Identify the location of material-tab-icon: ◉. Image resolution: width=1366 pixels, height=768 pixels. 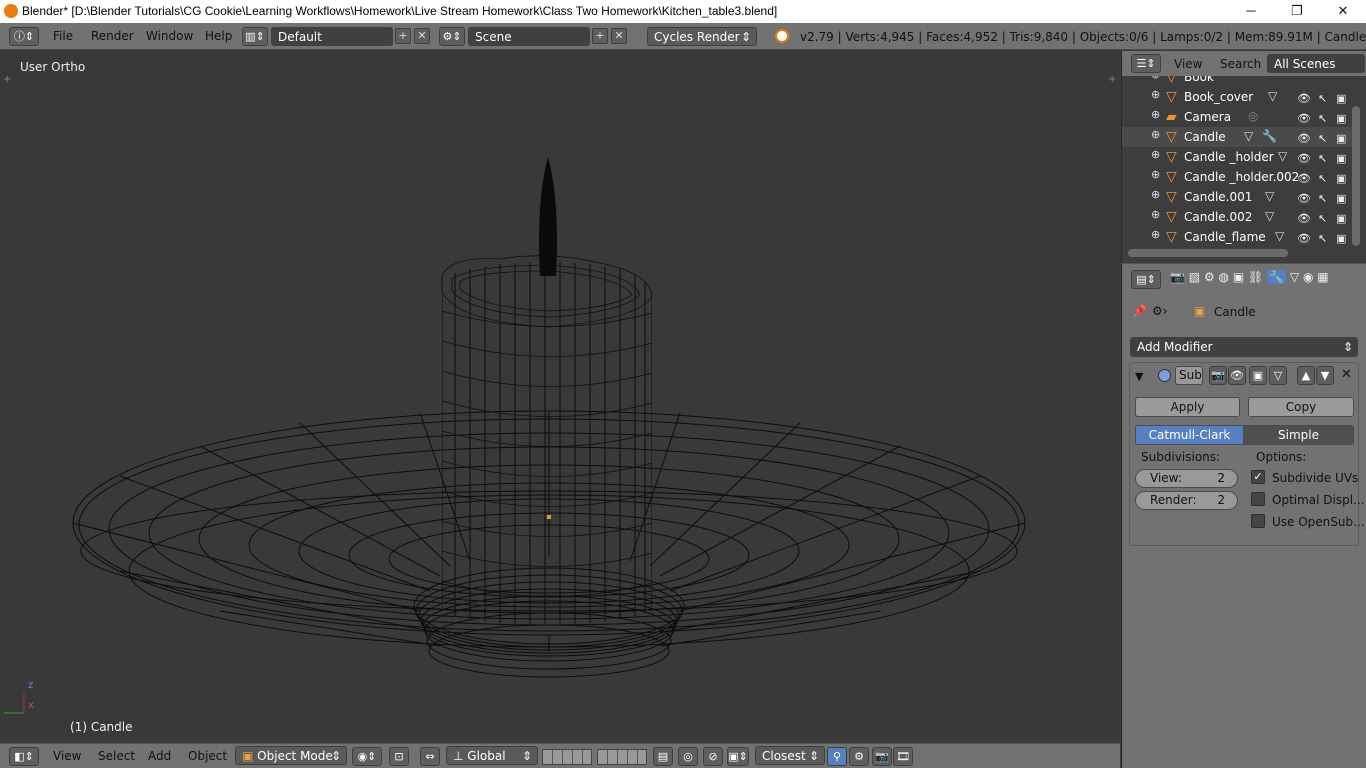
(1308, 277).